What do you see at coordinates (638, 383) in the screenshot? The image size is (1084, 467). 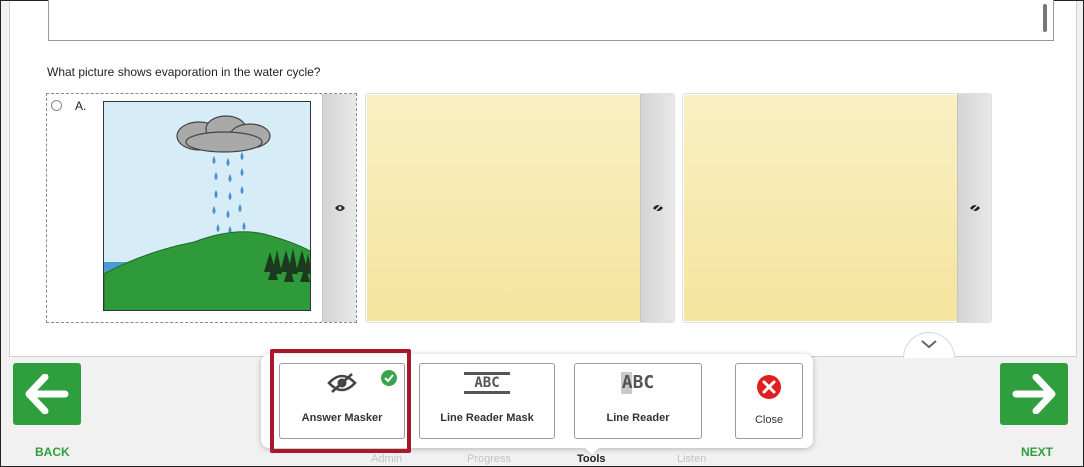 I see `line-reader-icon: ABC` at bounding box center [638, 383].